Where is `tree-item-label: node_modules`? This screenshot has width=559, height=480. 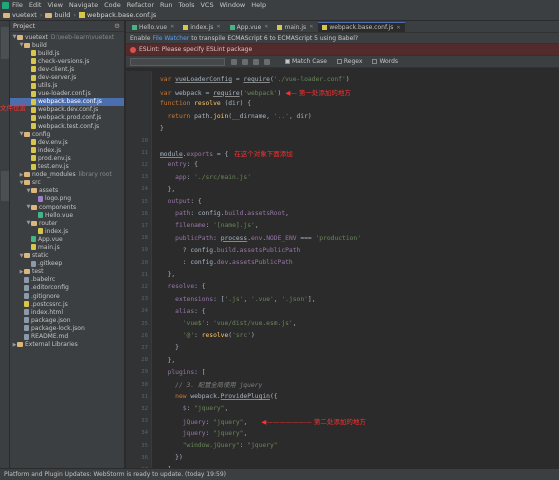 tree-item-label: node_modules is located at coordinates (54, 175).